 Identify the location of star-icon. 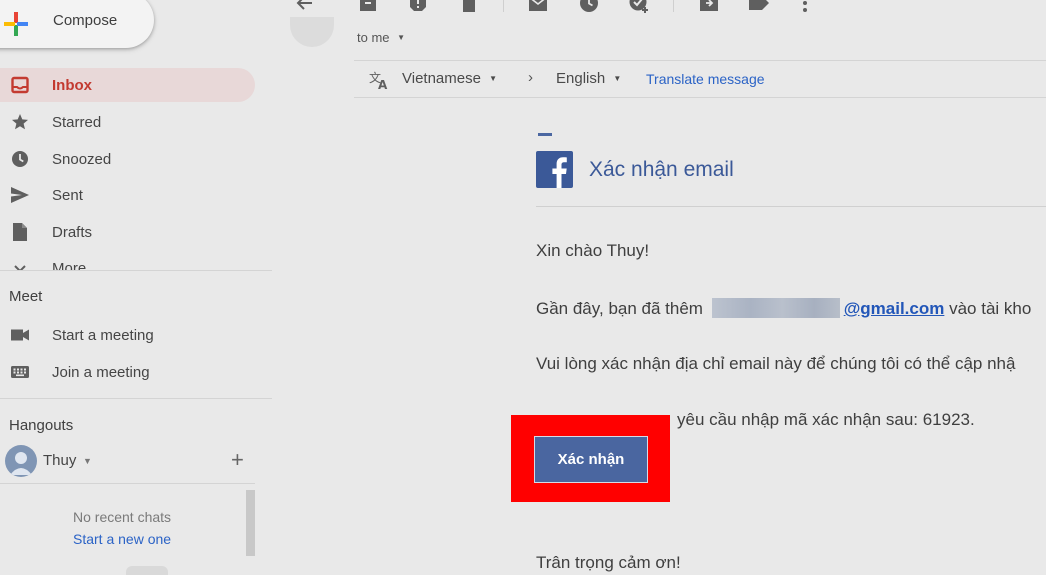
(20, 122).